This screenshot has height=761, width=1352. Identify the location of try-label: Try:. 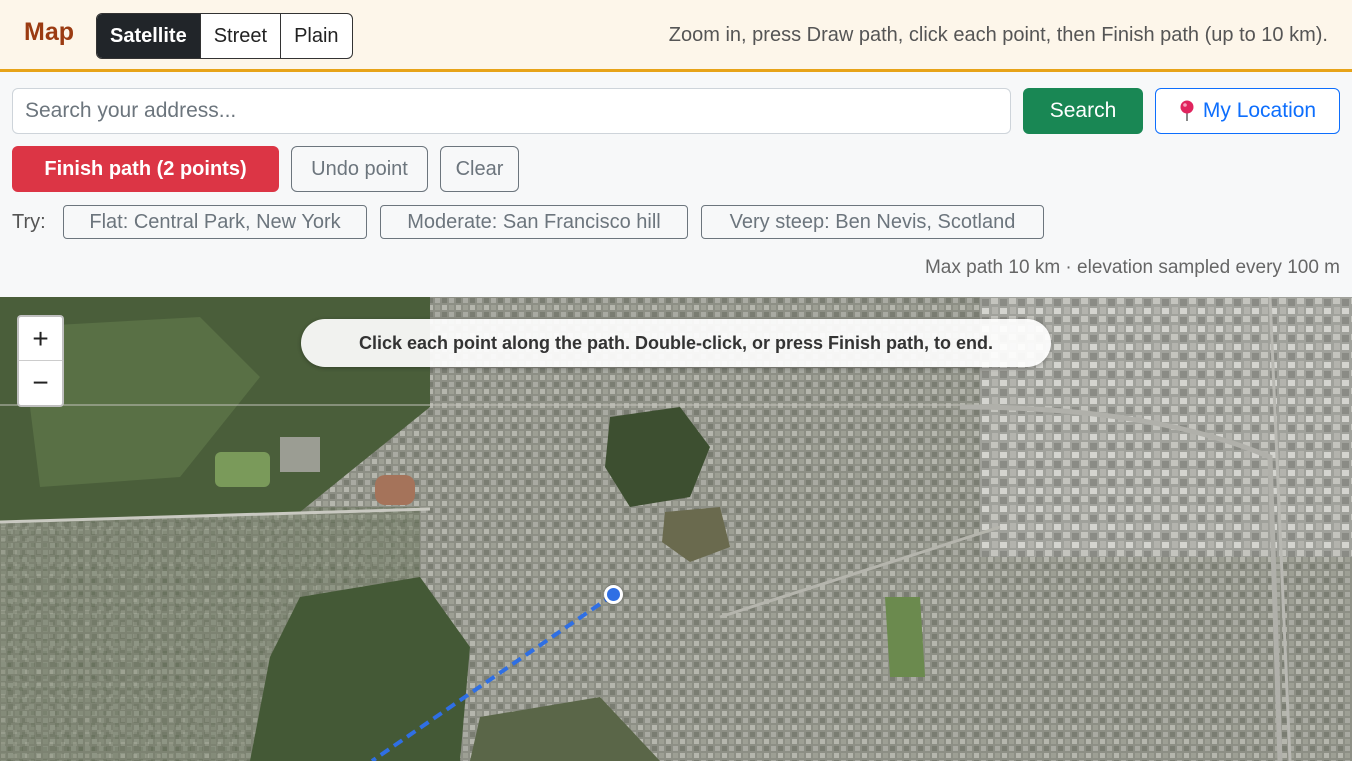
(29, 222).